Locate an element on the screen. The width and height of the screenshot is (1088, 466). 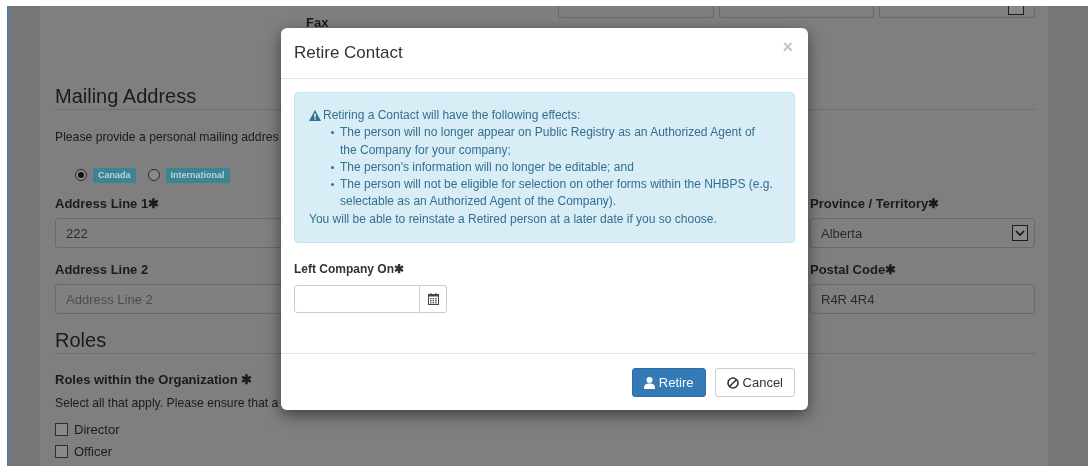
option-label: International is located at coordinates (197, 175).